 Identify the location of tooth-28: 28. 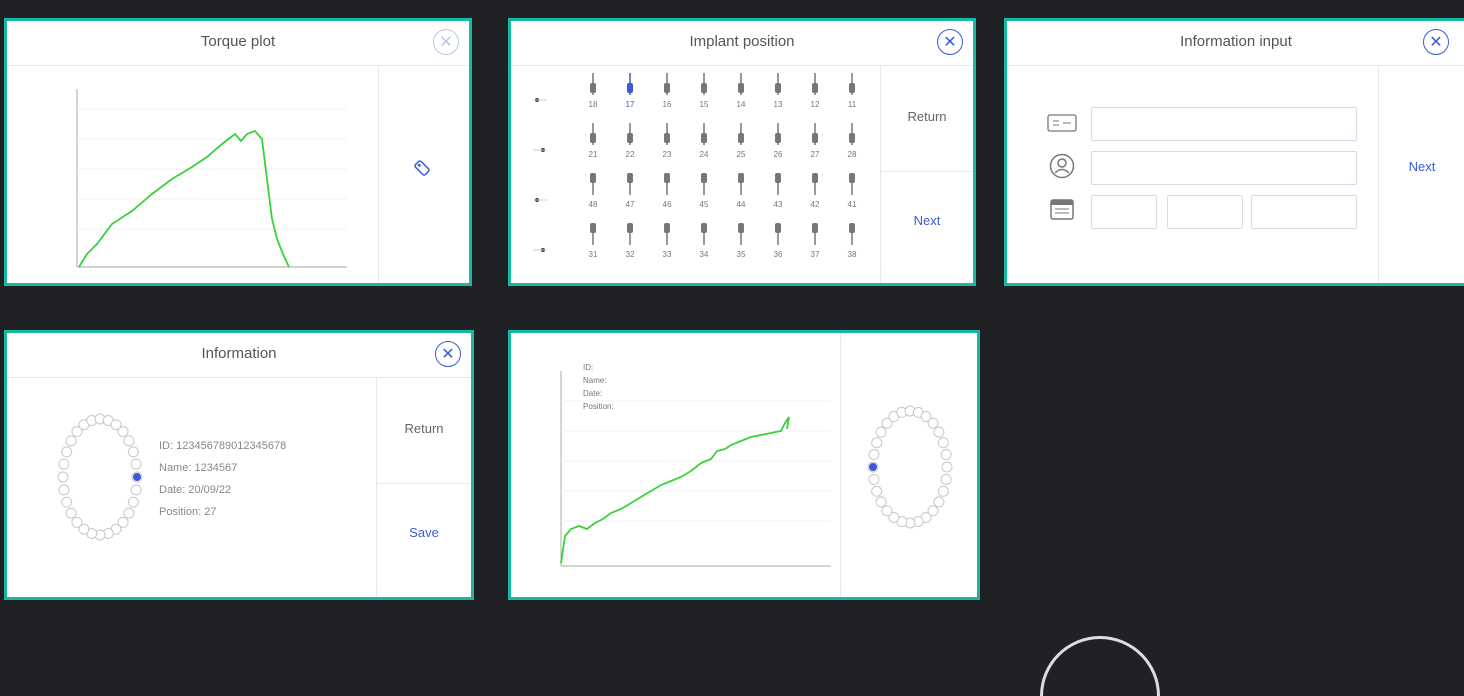
(852, 145).